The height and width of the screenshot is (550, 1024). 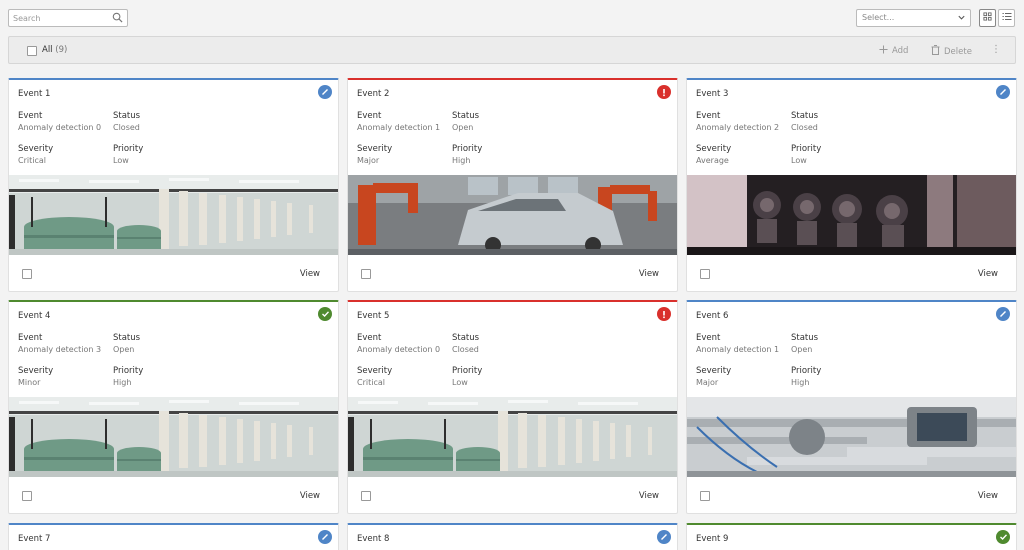 What do you see at coordinates (373, 316) in the screenshot?
I see `event-card-title: Event 5` at bounding box center [373, 316].